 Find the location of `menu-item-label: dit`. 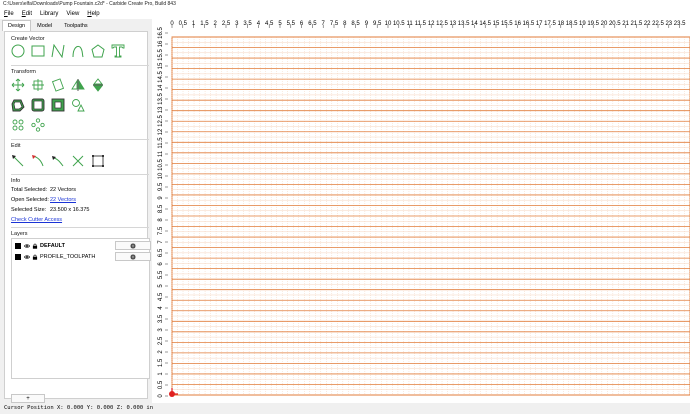

menu-item-label: dit is located at coordinates (29, 14).